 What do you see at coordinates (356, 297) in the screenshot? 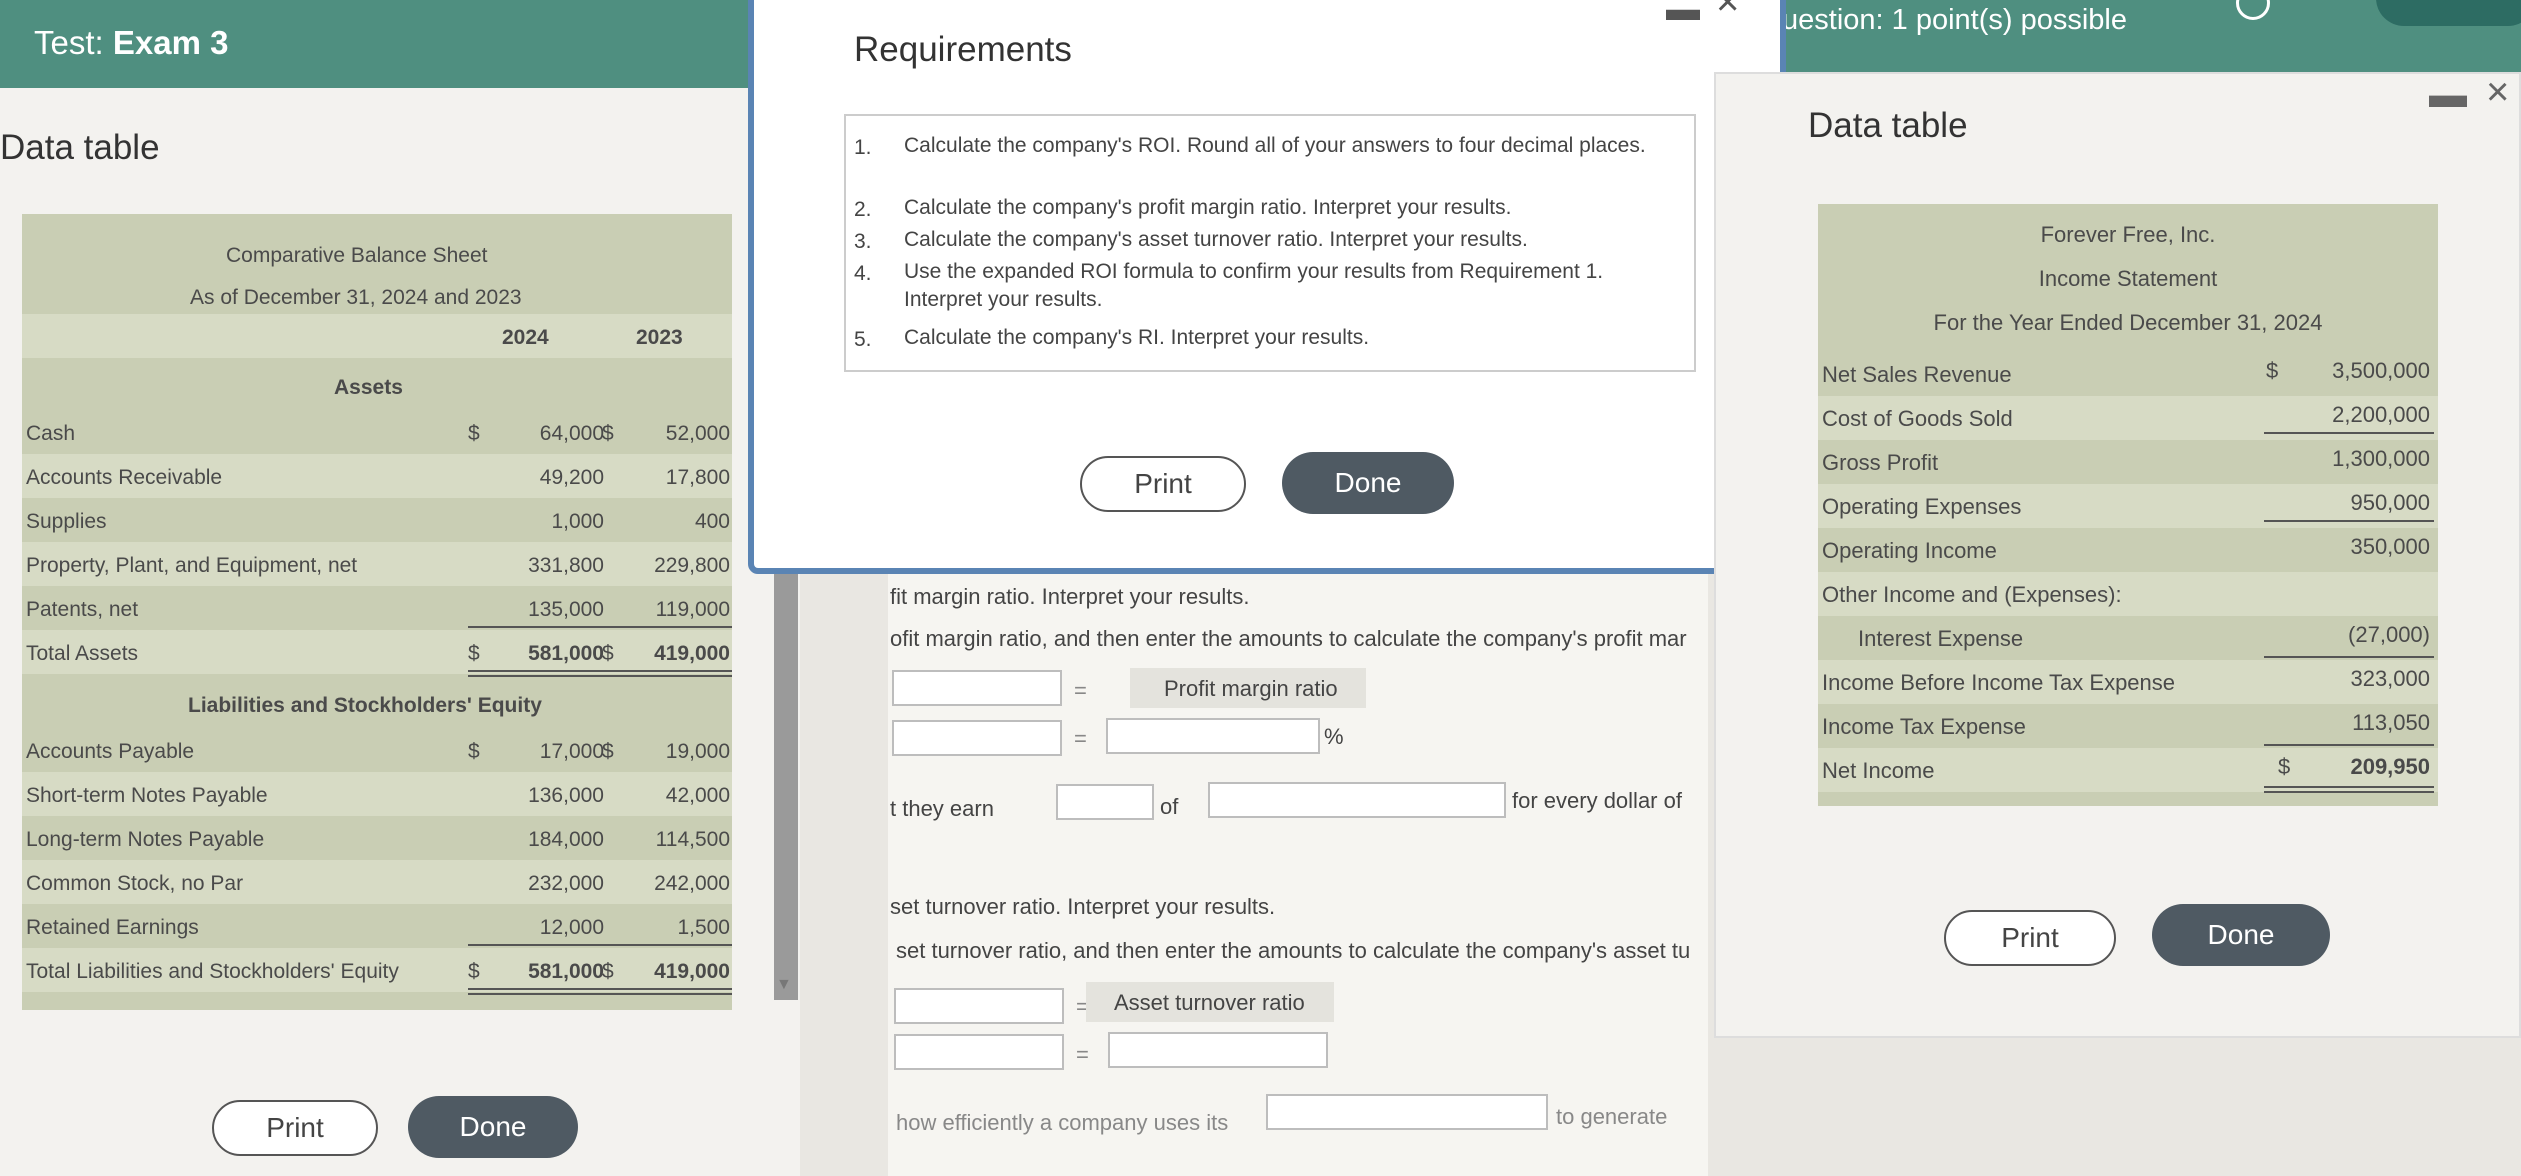
I see `bs-subtitle: As of December 31, 2024 and 2023` at bounding box center [356, 297].